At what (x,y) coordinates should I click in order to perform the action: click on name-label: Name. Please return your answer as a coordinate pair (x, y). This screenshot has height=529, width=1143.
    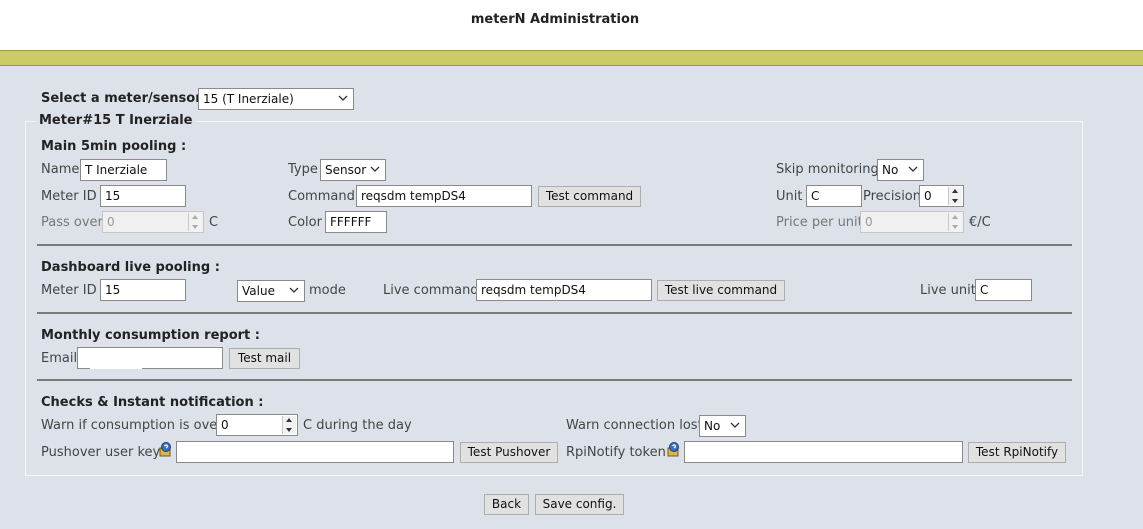
    Looking at the image, I should click on (60, 169).